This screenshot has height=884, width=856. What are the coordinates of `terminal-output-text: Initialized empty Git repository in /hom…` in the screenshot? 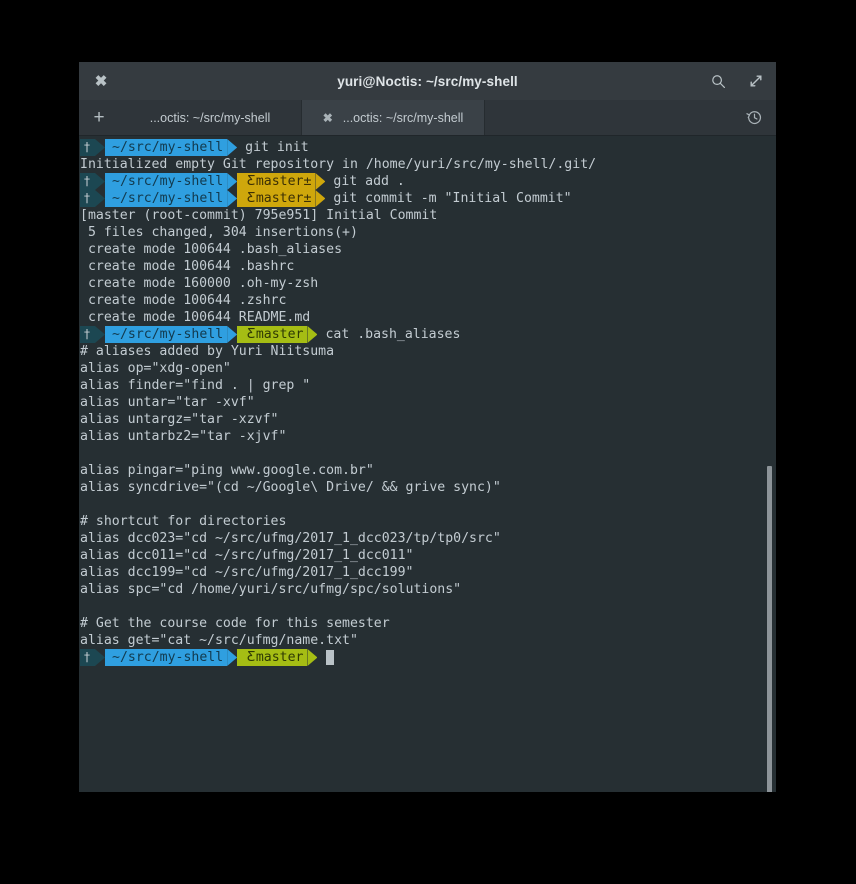 It's located at (338, 164).